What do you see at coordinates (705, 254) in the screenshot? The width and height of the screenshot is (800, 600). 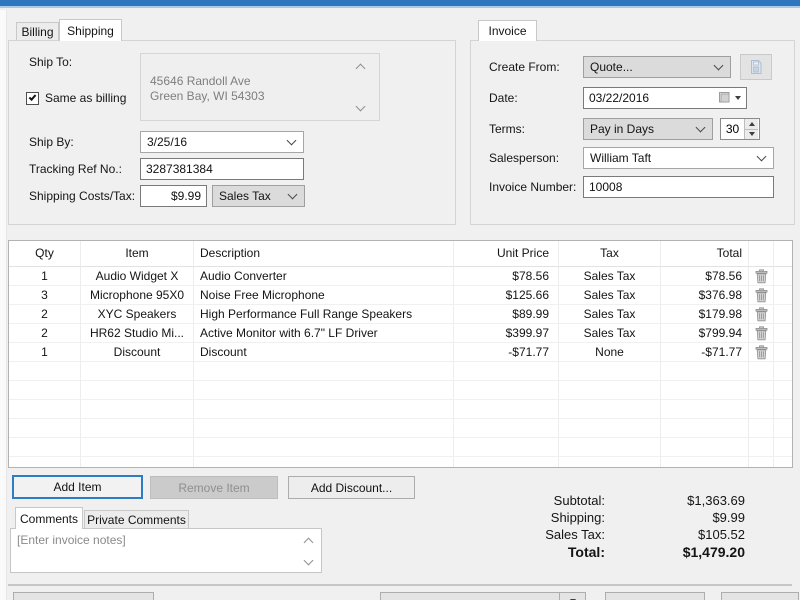 I see `column-header-total: Total` at bounding box center [705, 254].